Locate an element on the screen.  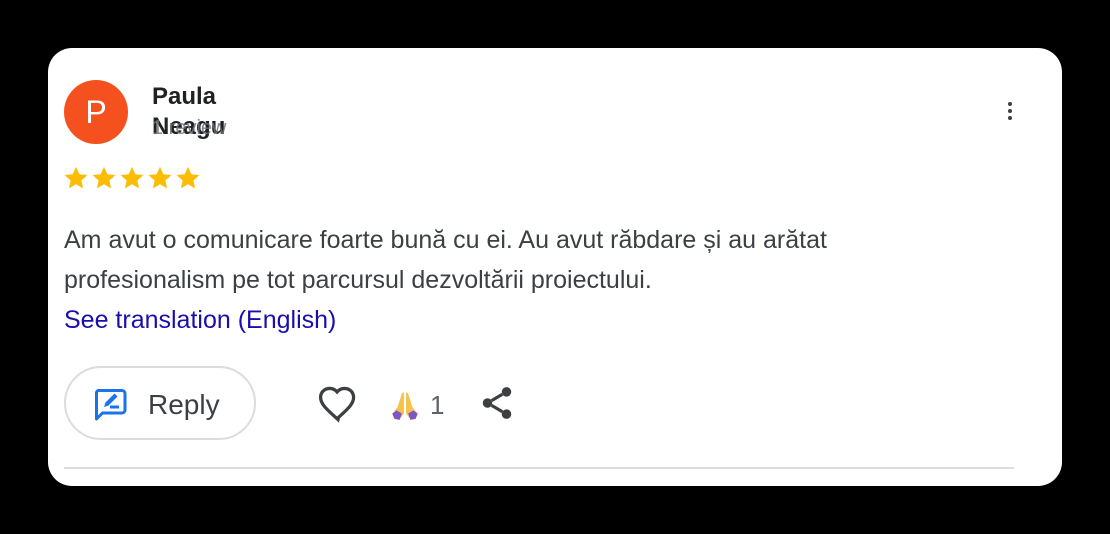
see-translation-link: See translation (English) is located at coordinates (200, 320).